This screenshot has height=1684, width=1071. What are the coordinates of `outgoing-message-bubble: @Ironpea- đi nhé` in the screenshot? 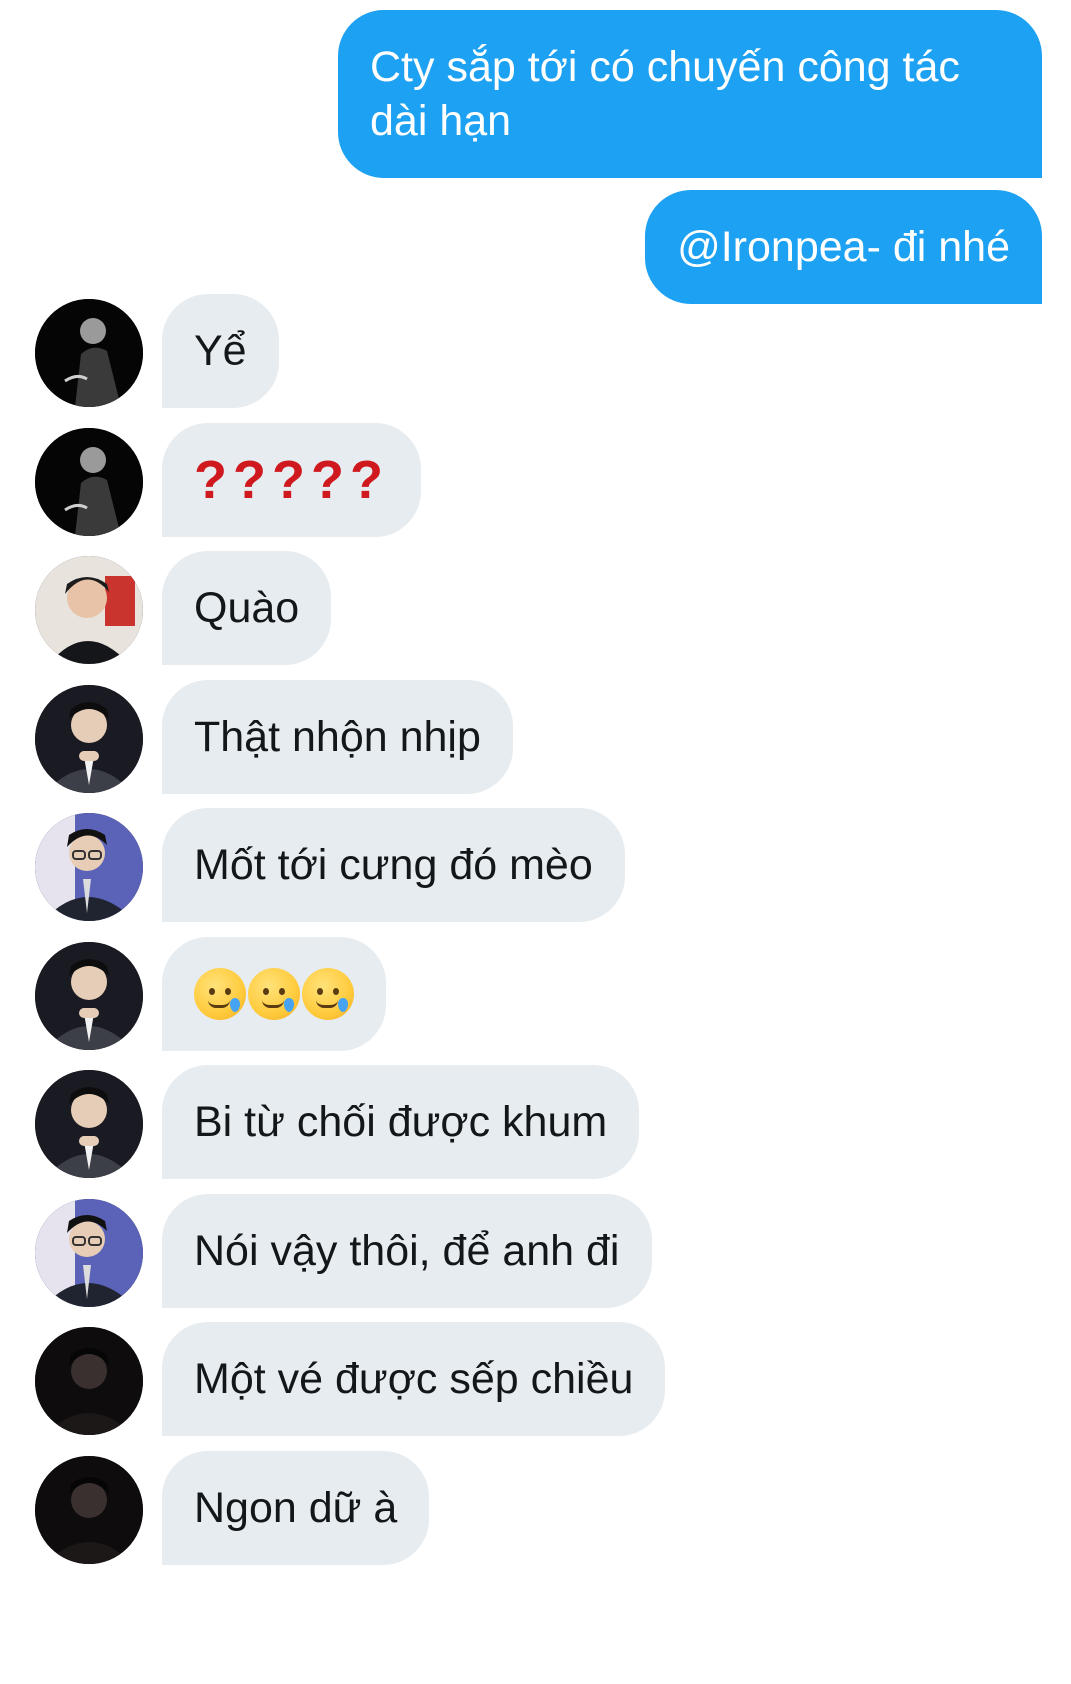 It's located at (843, 247).